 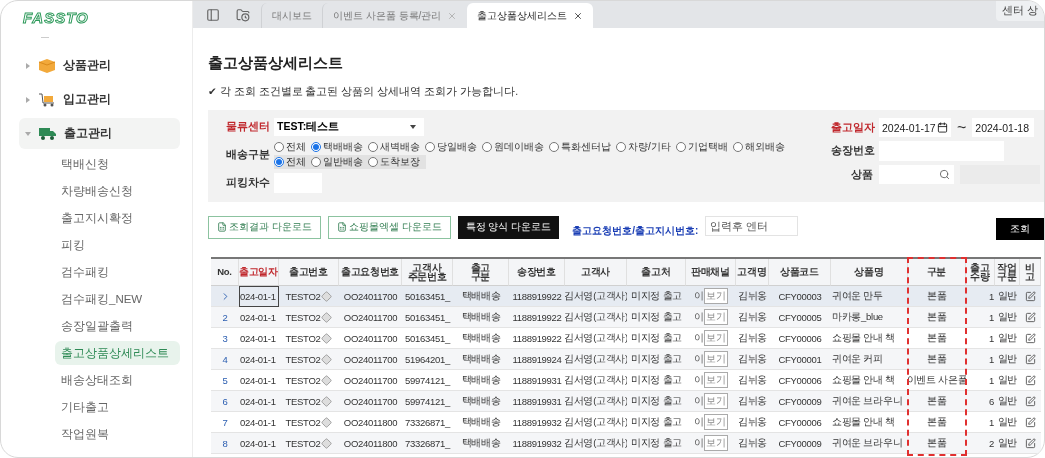 What do you see at coordinates (758, 147) in the screenshot?
I see `radio-option: 해외배송` at bounding box center [758, 147].